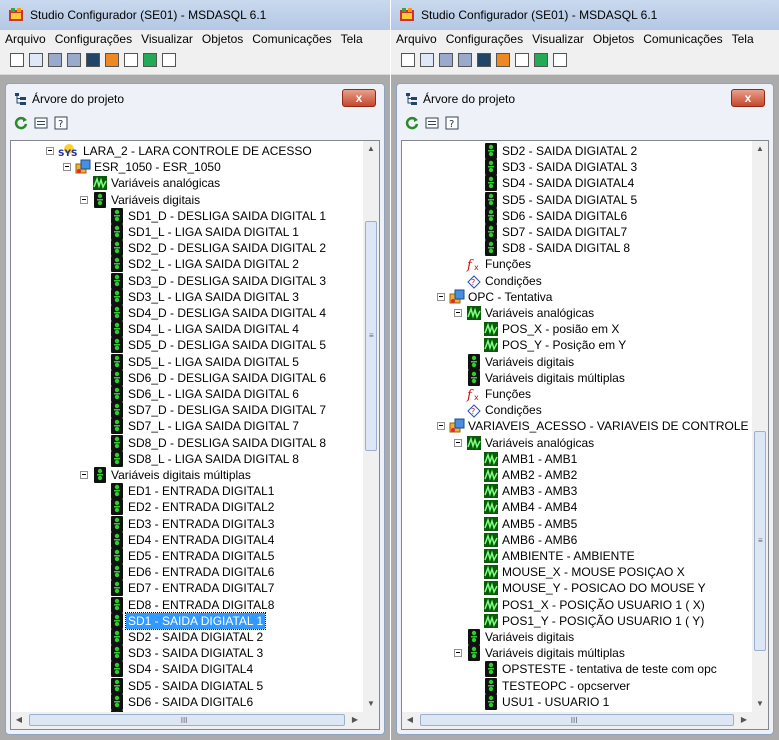  Describe the element at coordinates (577, 572) in the screenshot. I see `tree-node: MOUSE_X - MOUSE POSIÇAO X` at that location.